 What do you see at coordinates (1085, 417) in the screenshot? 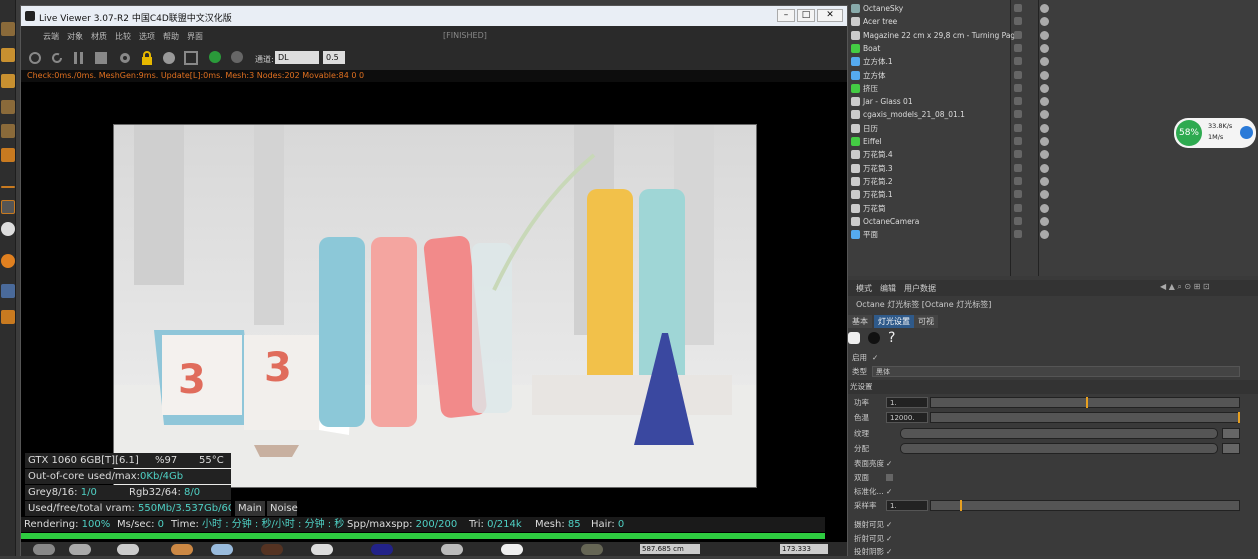
I see `temp-slider` at bounding box center [1085, 417].